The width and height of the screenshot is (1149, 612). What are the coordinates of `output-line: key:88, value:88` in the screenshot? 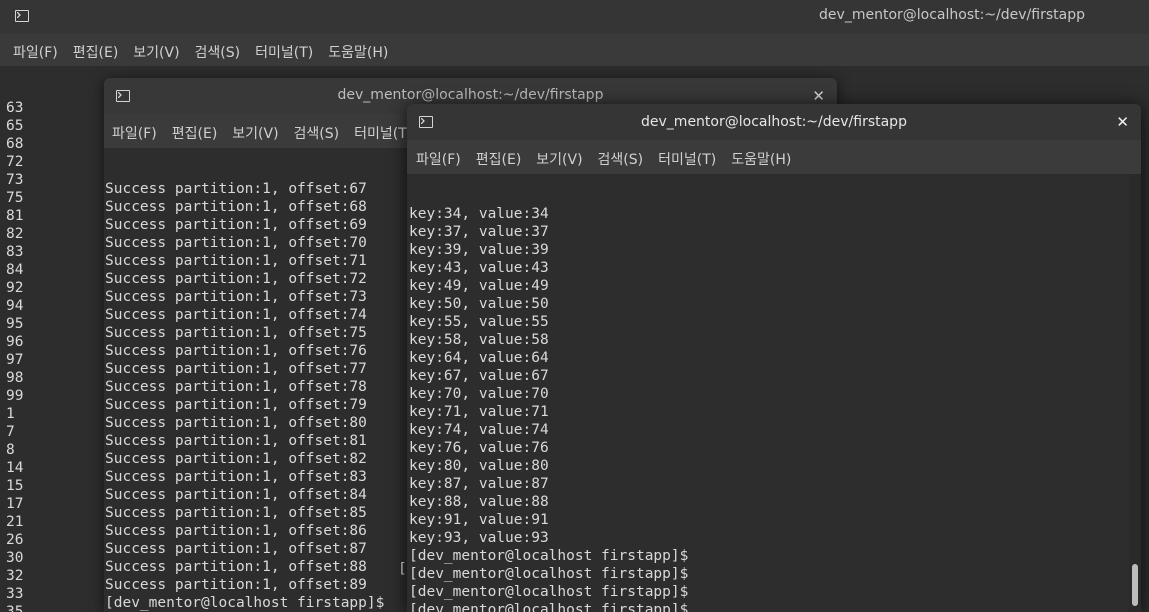 It's located at (479, 502).